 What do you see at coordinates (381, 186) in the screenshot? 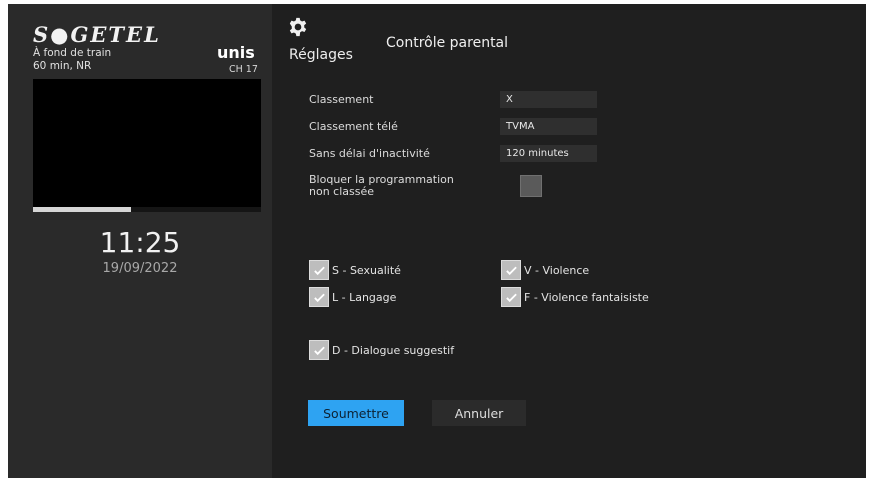
I see `block-unrated-label: Bloquer la programmation non classée` at bounding box center [381, 186].